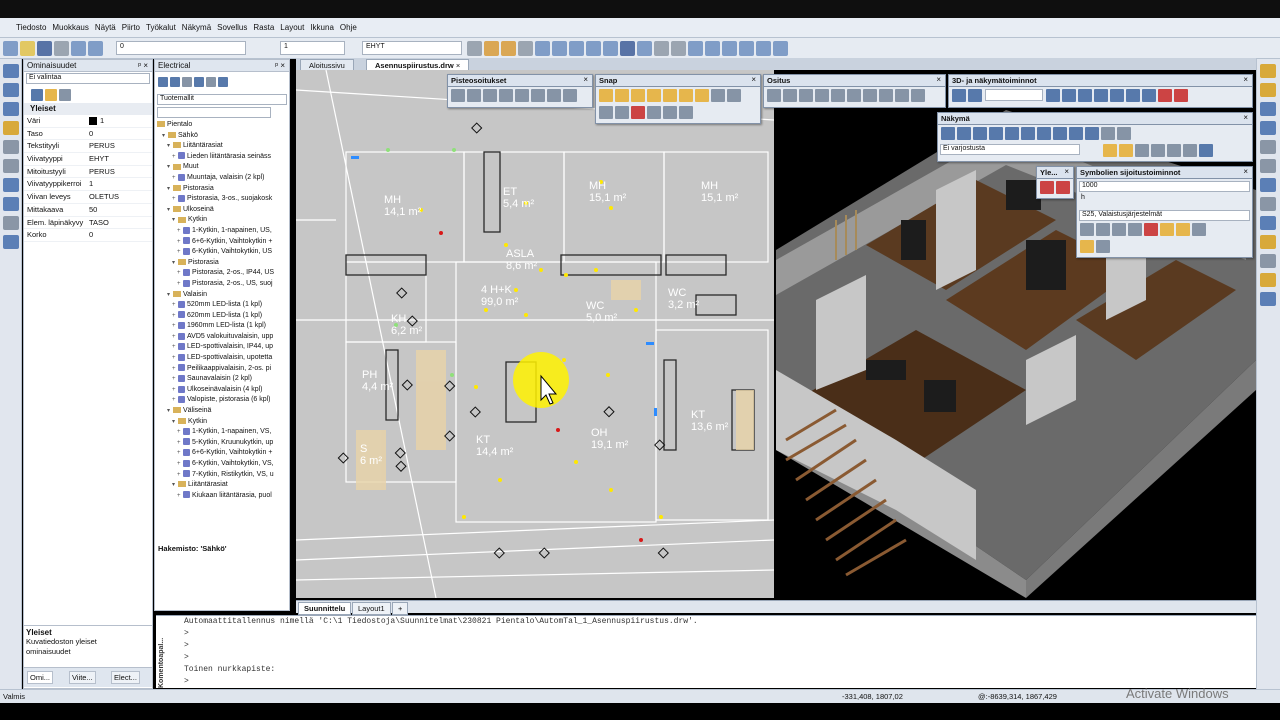 The image size is (1280, 720). What do you see at coordinates (1268, 223) in the screenshot?
I see `right-tool-9-icon` at bounding box center [1268, 223].